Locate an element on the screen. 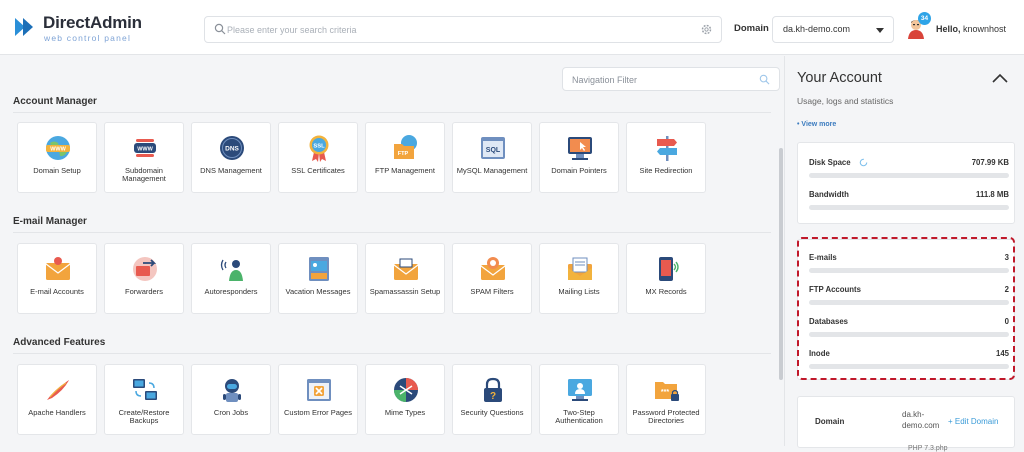 This screenshot has height=452, width=1024. tile-label: Site Redirection is located at coordinates (666, 170).